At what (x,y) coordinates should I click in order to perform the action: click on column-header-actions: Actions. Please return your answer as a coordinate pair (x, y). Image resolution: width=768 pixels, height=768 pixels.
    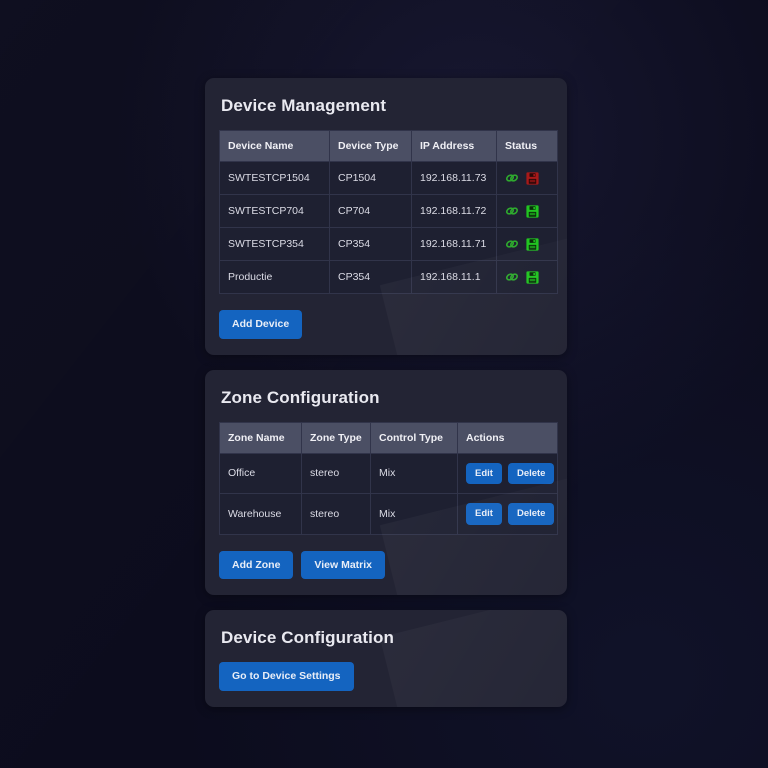
    Looking at the image, I should click on (507, 437).